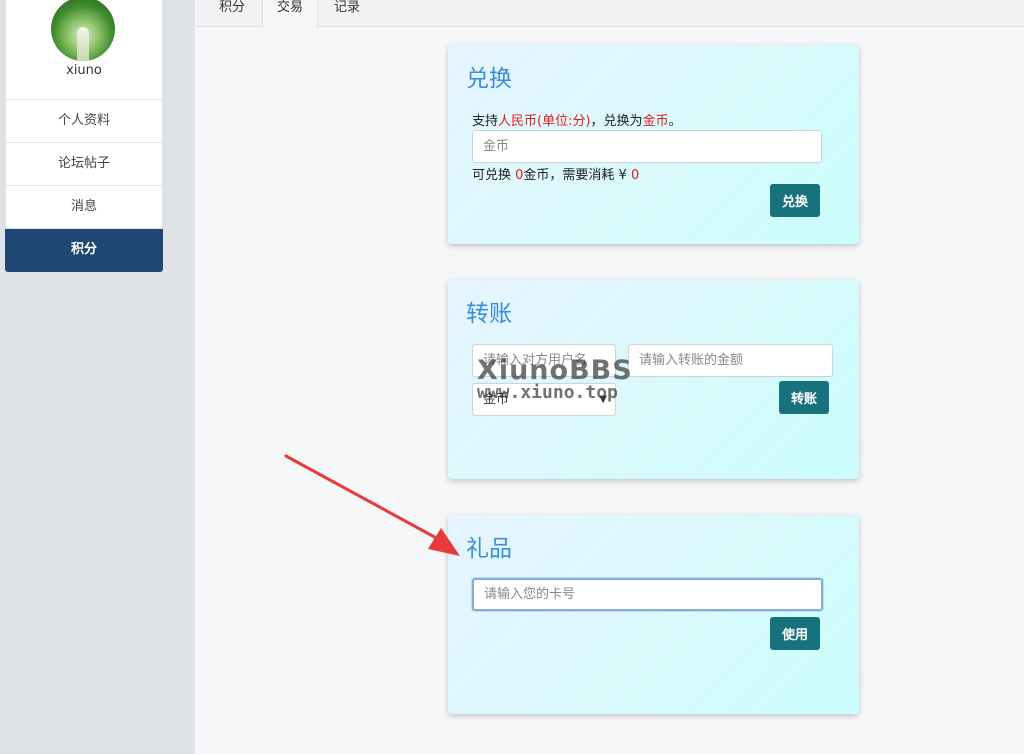 This screenshot has height=754, width=1024. What do you see at coordinates (544, 399) in the screenshot?
I see `currency-select: 金币 ▼` at bounding box center [544, 399].